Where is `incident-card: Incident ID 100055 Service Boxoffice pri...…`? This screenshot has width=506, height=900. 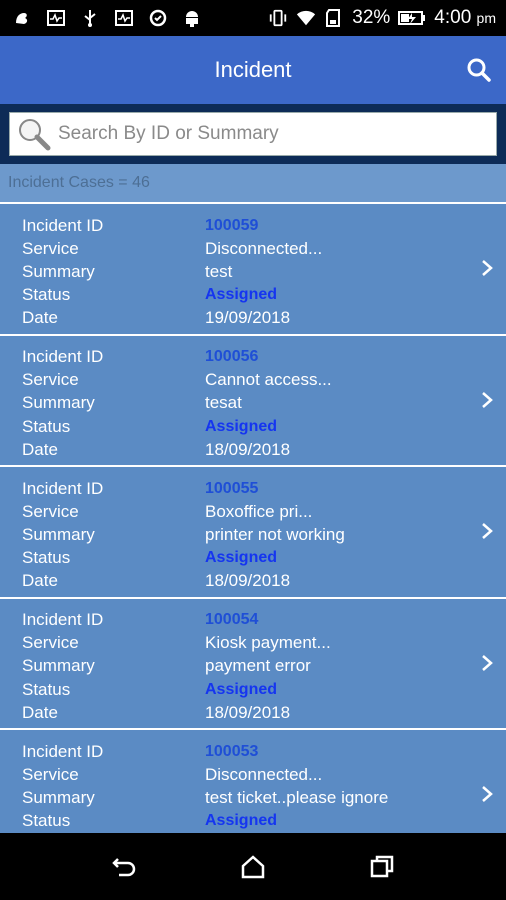
incident-card: Incident ID 100055 Service Boxoffice pri...… is located at coordinates (253, 531).